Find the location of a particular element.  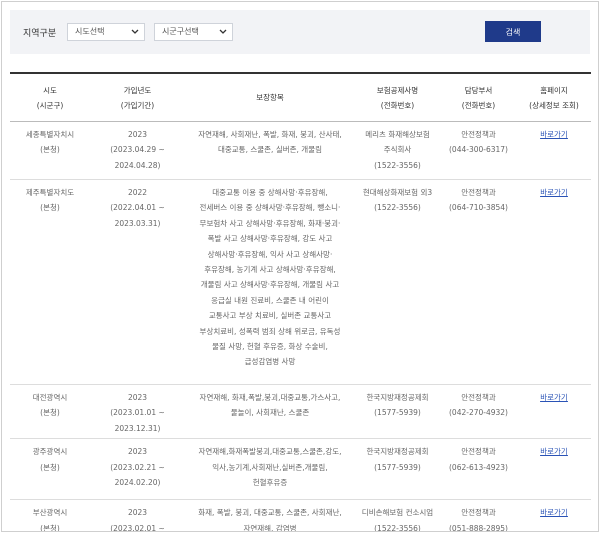

coverage-line: 물놀이, 사회재난, 스쿨존 is located at coordinates (270, 413).